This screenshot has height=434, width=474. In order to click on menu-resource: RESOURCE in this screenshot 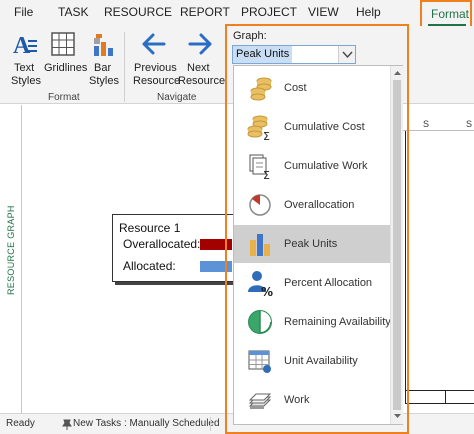, I will do `click(138, 12)`.